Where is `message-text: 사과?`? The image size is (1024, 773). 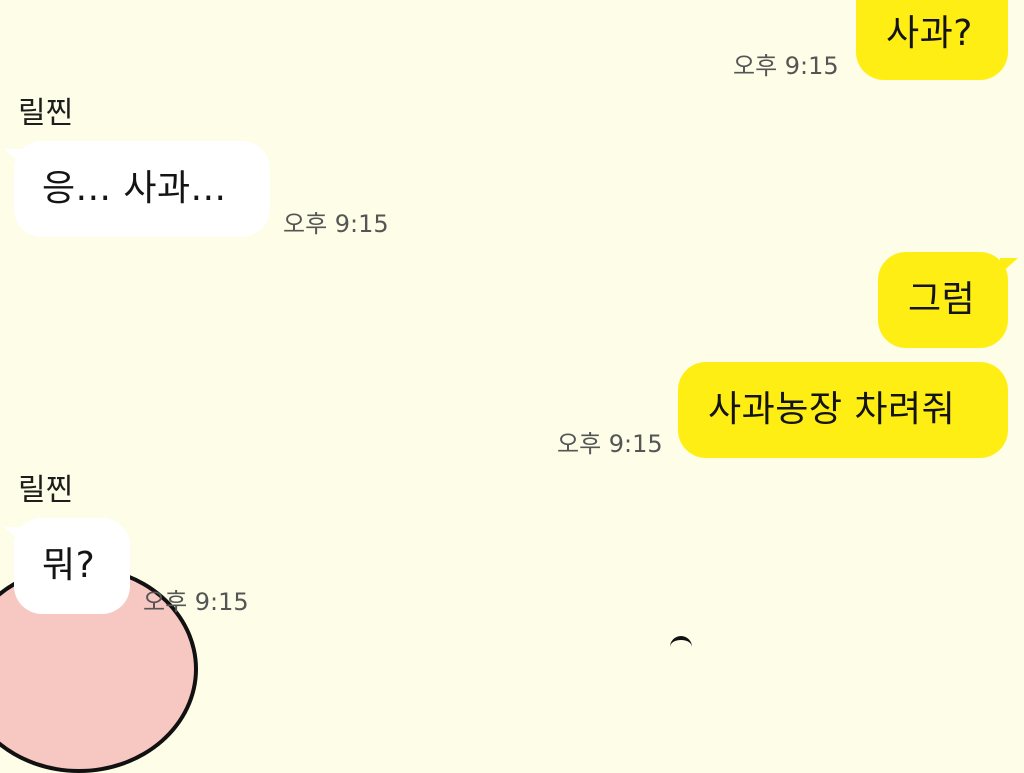 message-text: 사과? is located at coordinates (929, 33).